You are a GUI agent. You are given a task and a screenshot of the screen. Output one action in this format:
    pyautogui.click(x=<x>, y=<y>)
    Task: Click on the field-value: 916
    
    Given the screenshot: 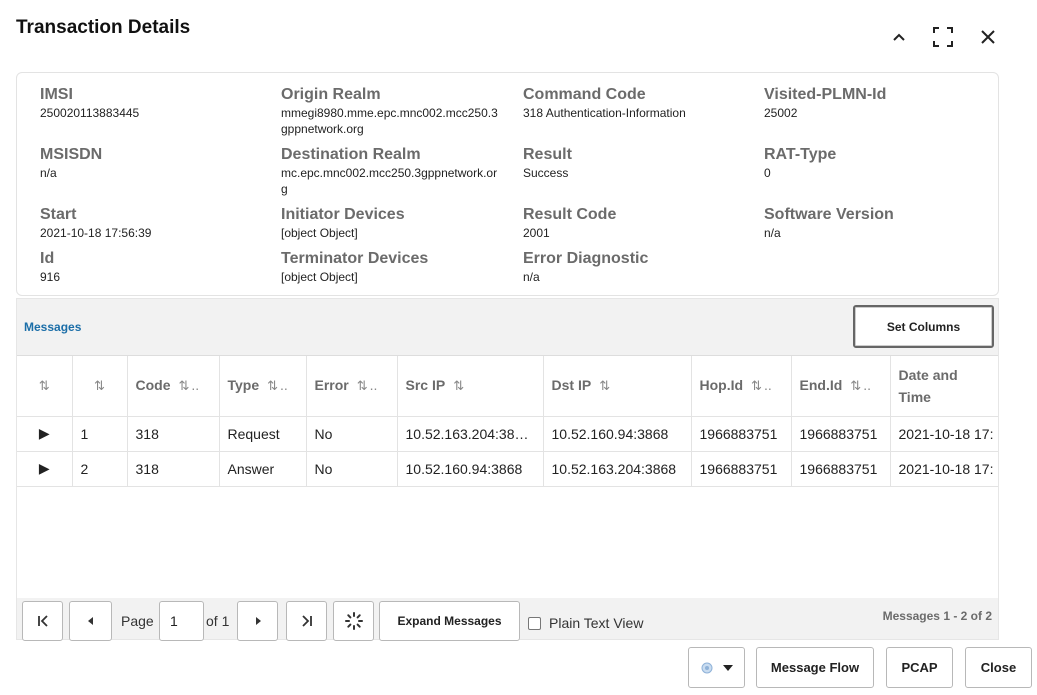 What is the action you would take?
    pyautogui.click(x=50, y=277)
    